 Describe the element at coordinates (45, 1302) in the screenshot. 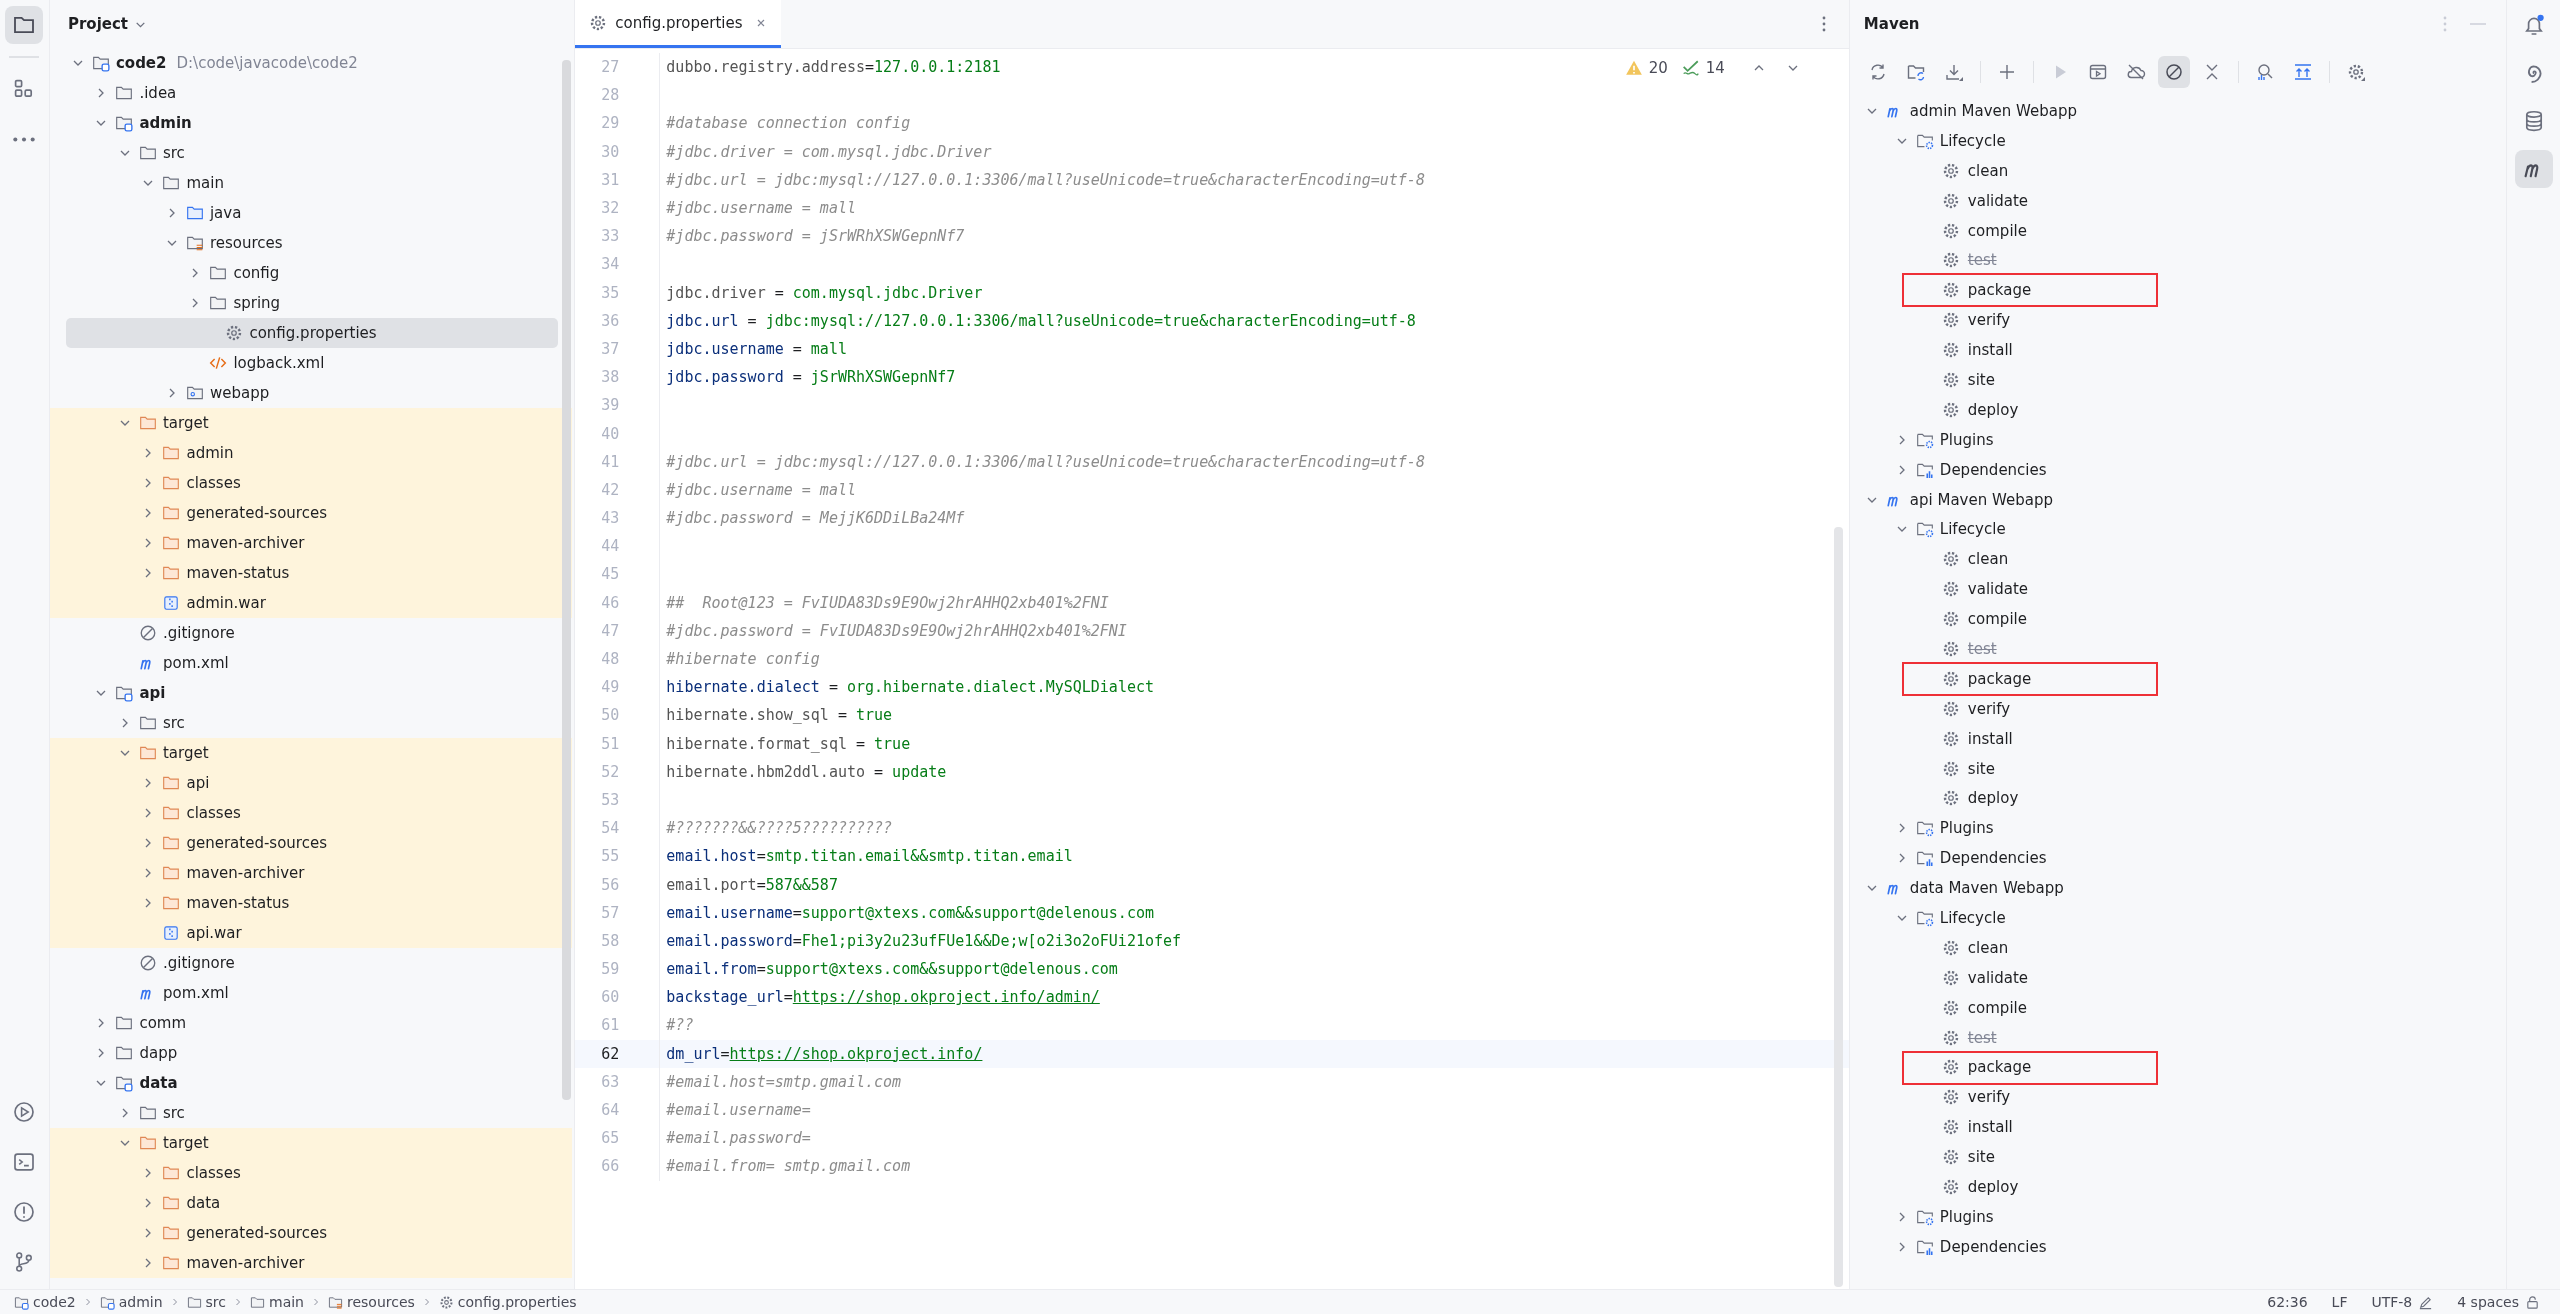

I see `breadcrumb: code2` at that location.